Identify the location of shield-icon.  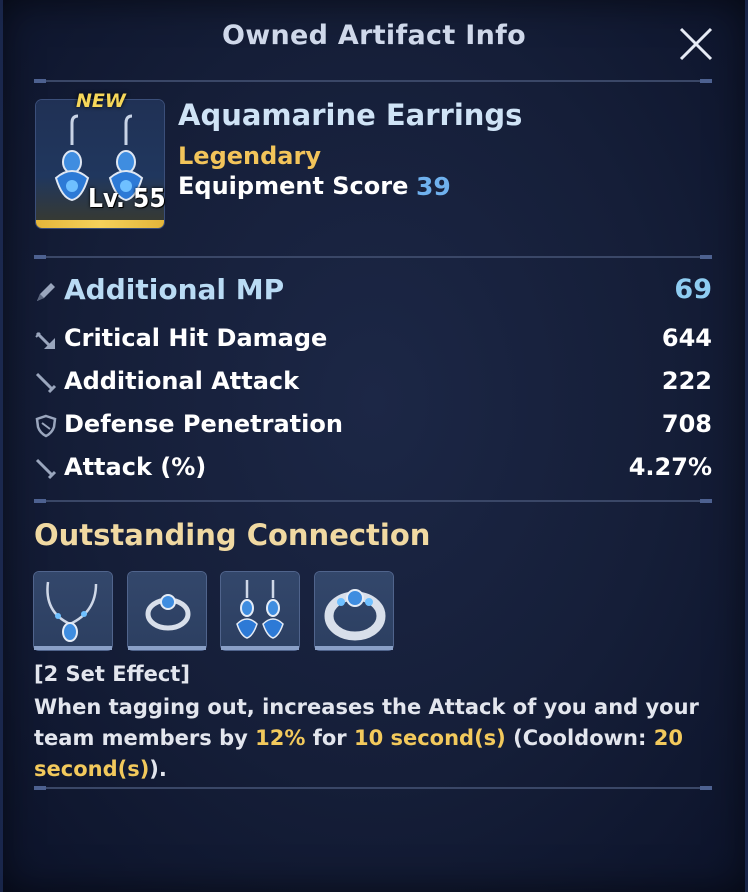
(46, 426).